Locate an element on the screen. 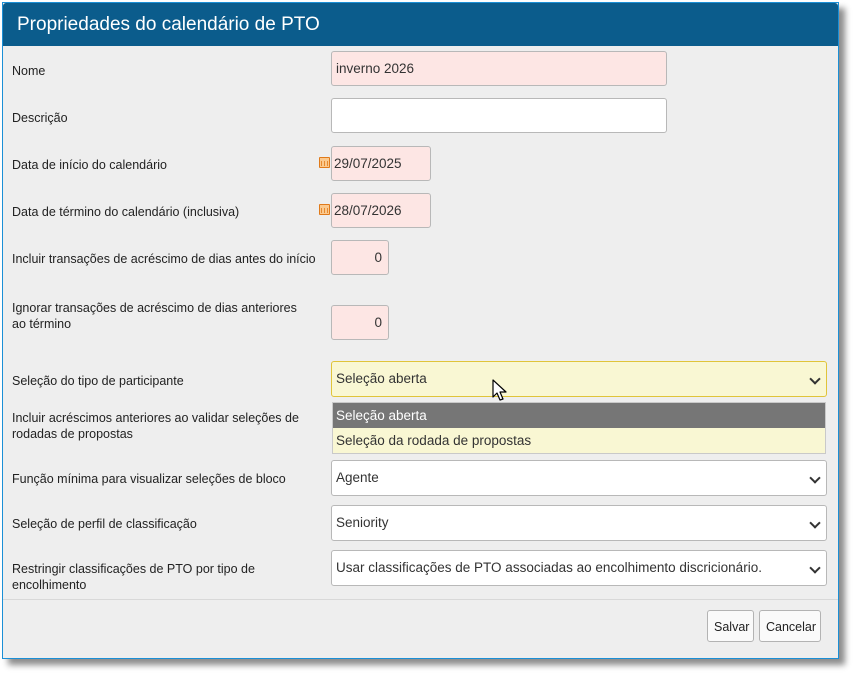  ignore-accrual-days-input: 0 is located at coordinates (360, 322).